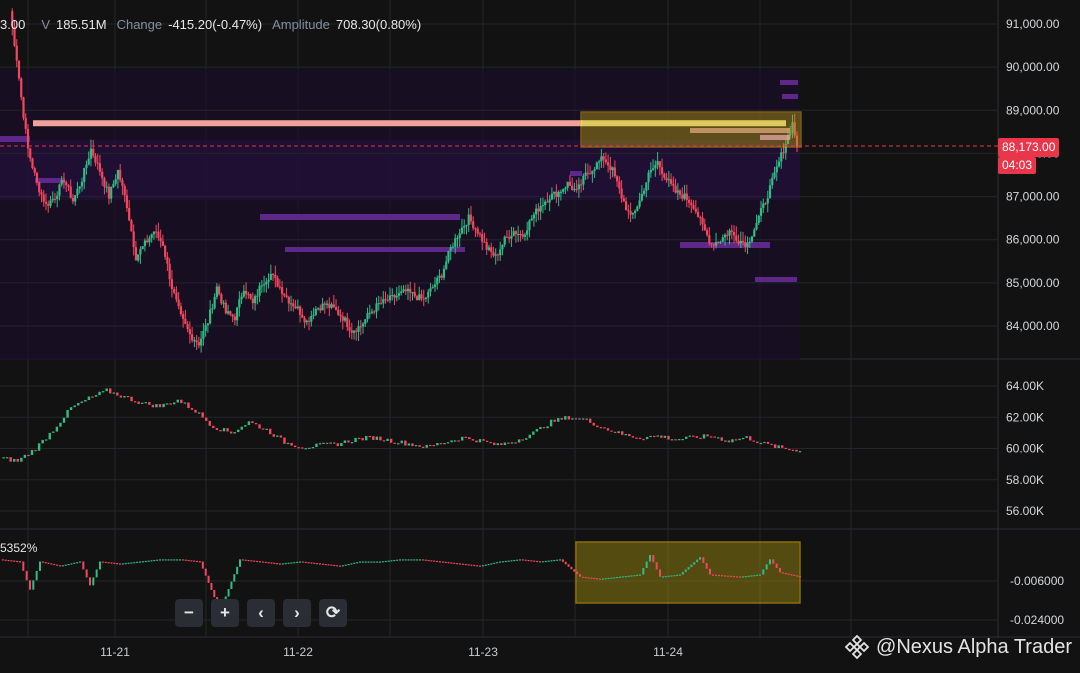 This screenshot has height=673, width=1080. I want to click on zoom-out-button: −, so click(189, 613).